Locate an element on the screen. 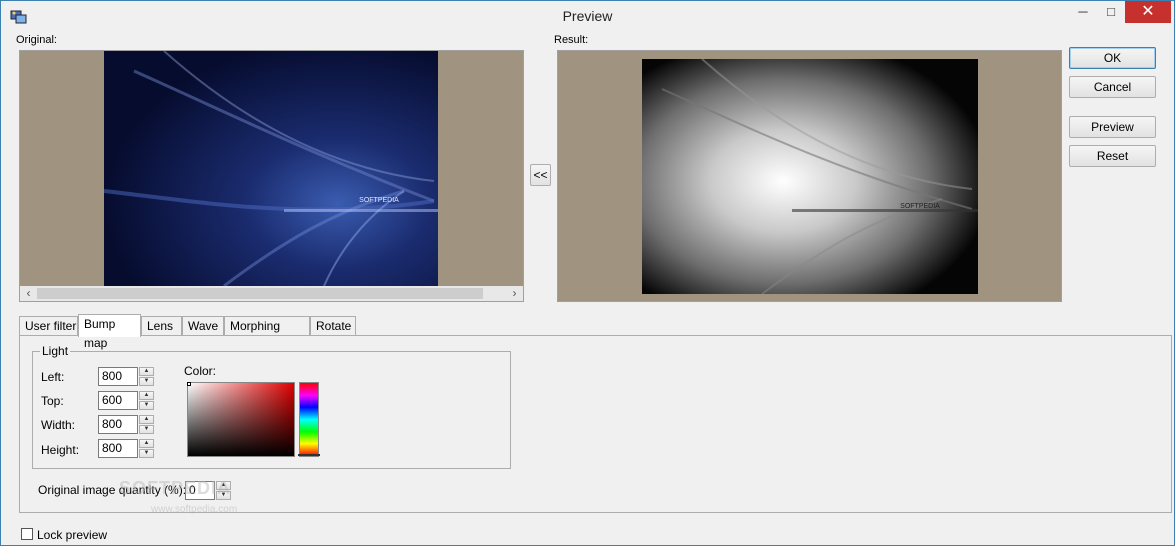 This screenshot has width=1175, height=546. width-input: 800 is located at coordinates (118, 424).